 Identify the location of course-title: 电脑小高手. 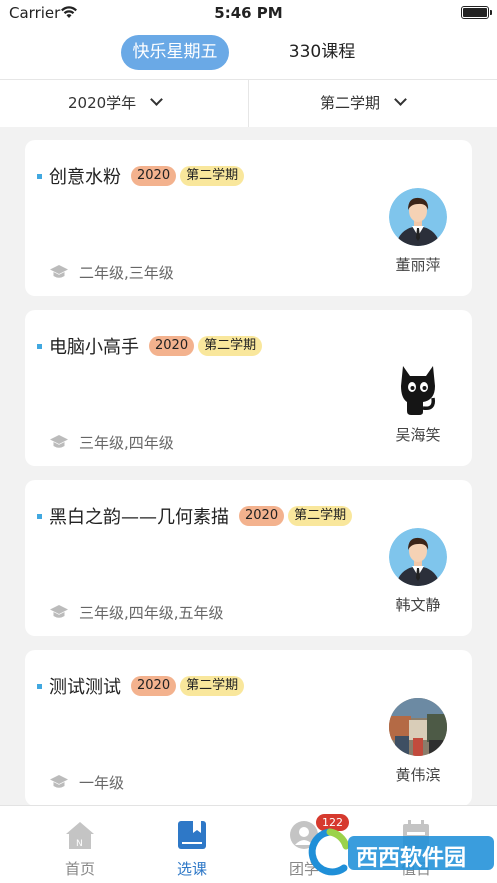
(94, 347).